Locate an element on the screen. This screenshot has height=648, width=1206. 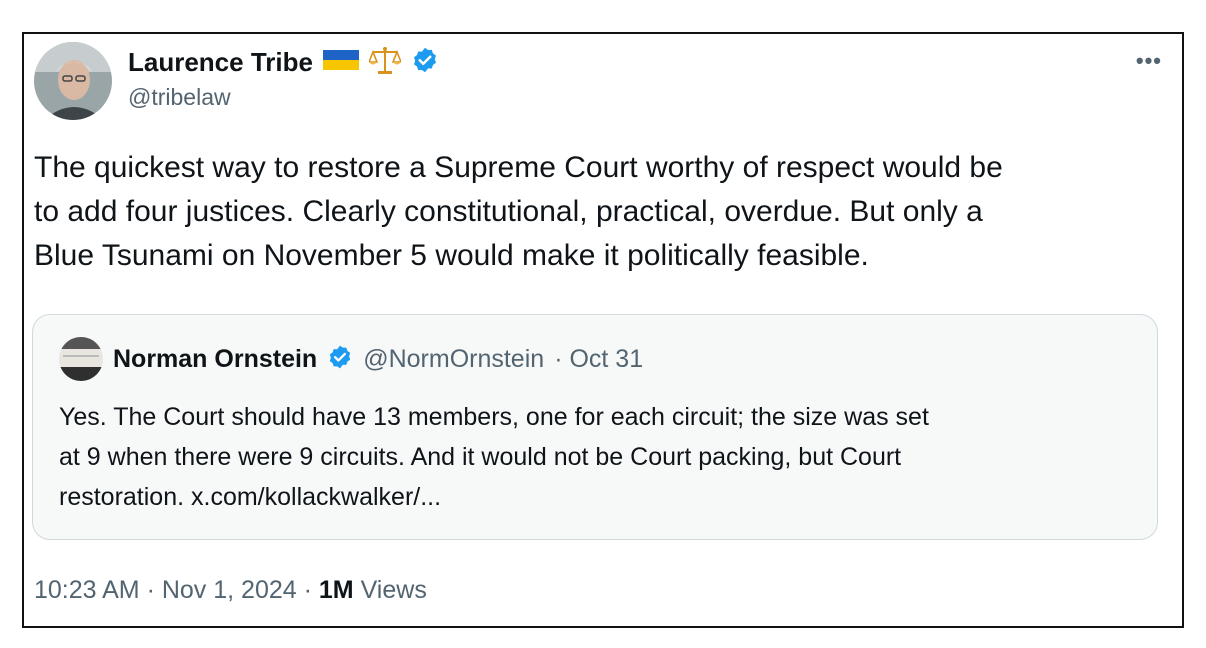
quoted-author-name: Norman Ornstein is located at coordinates (215, 359).